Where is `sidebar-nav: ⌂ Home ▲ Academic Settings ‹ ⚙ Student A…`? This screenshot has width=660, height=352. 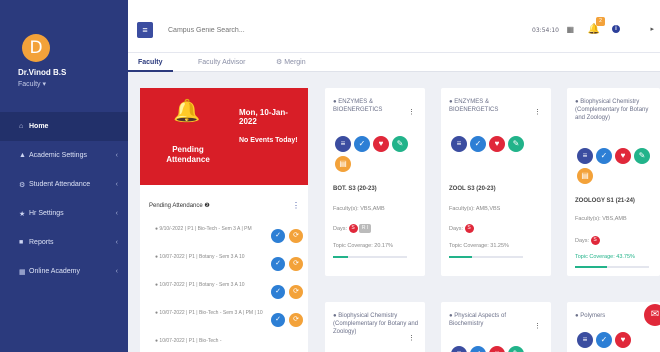
sidebar-nav: ⌂ Home ▲ Academic Settings ‹ ⚙ Student A… is located at coordinates (64, 199).